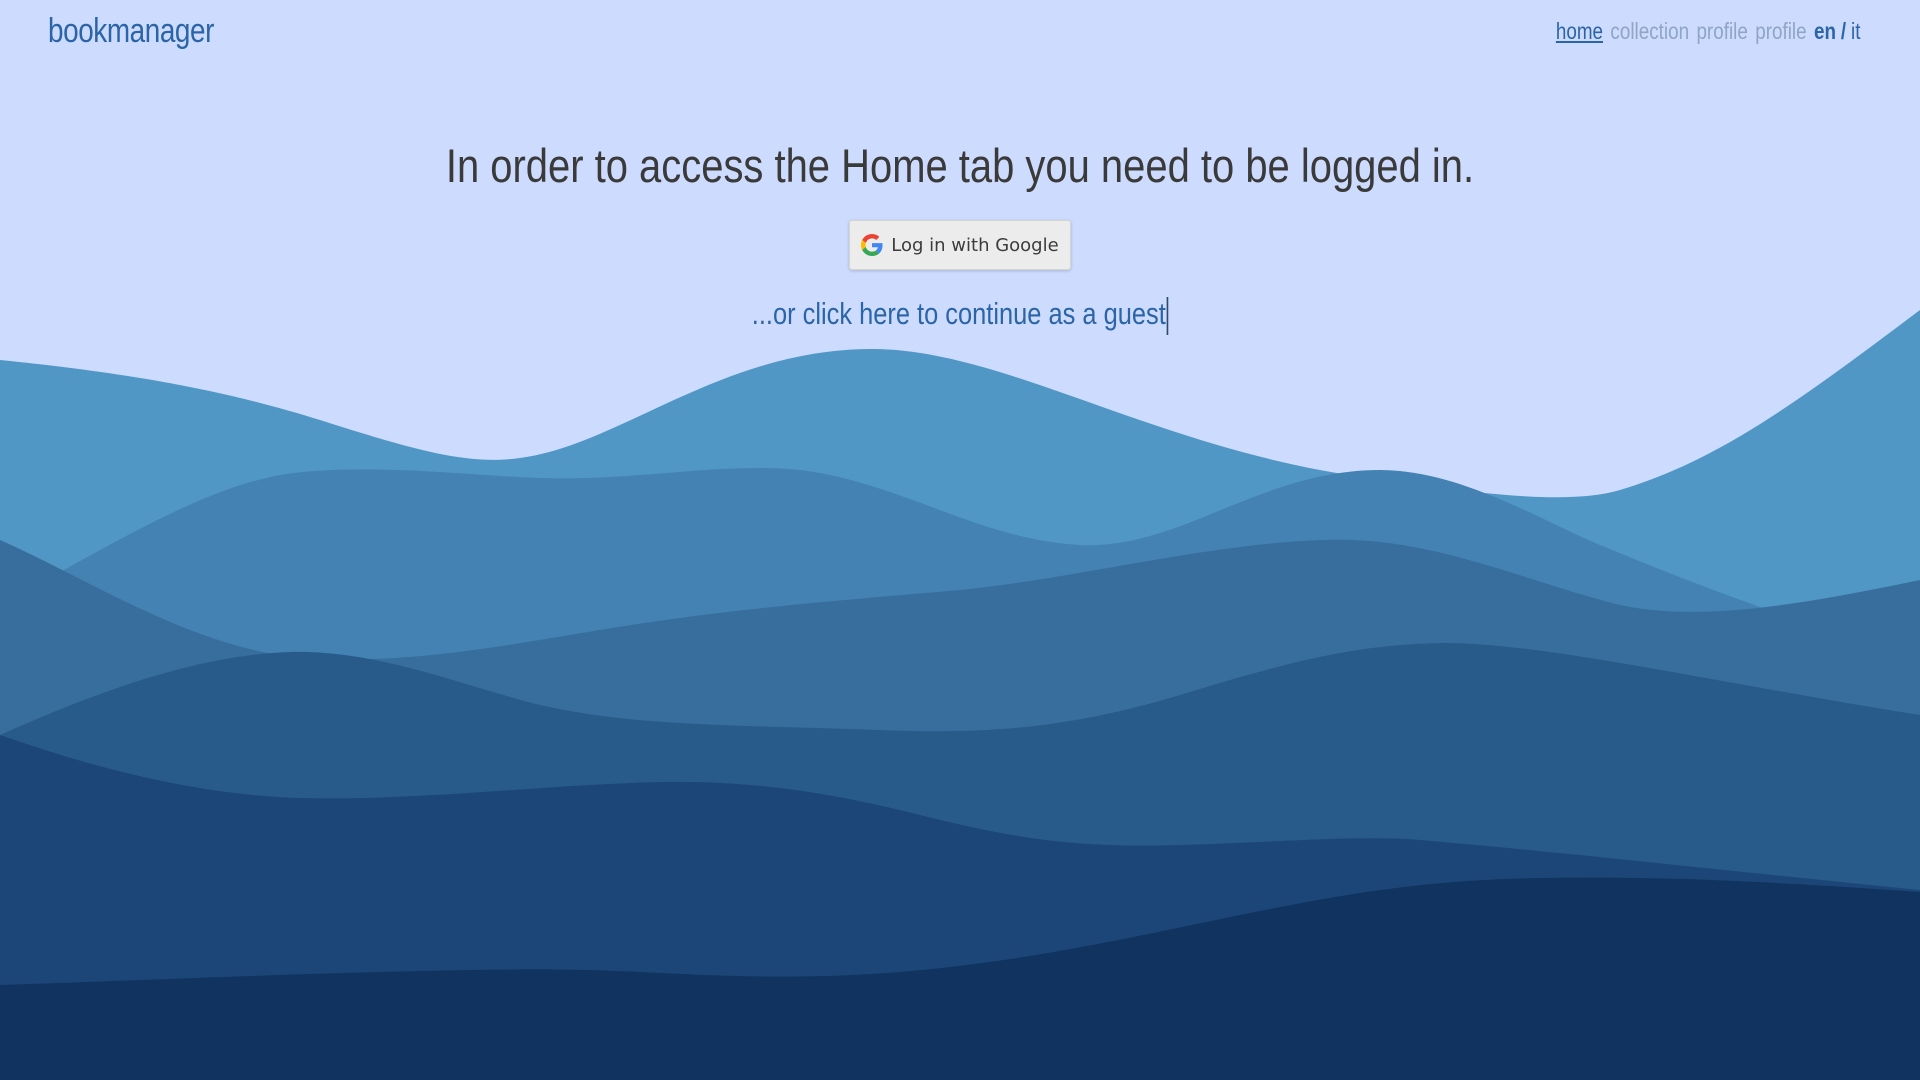  I want to click on google-g-logo-icon, so click(872, 245).